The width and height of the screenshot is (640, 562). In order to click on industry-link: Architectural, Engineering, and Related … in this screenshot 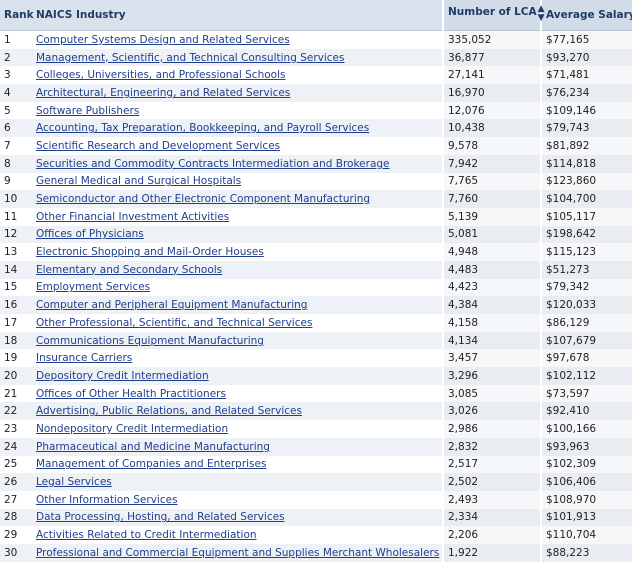, I will do `click(163, 93)`.